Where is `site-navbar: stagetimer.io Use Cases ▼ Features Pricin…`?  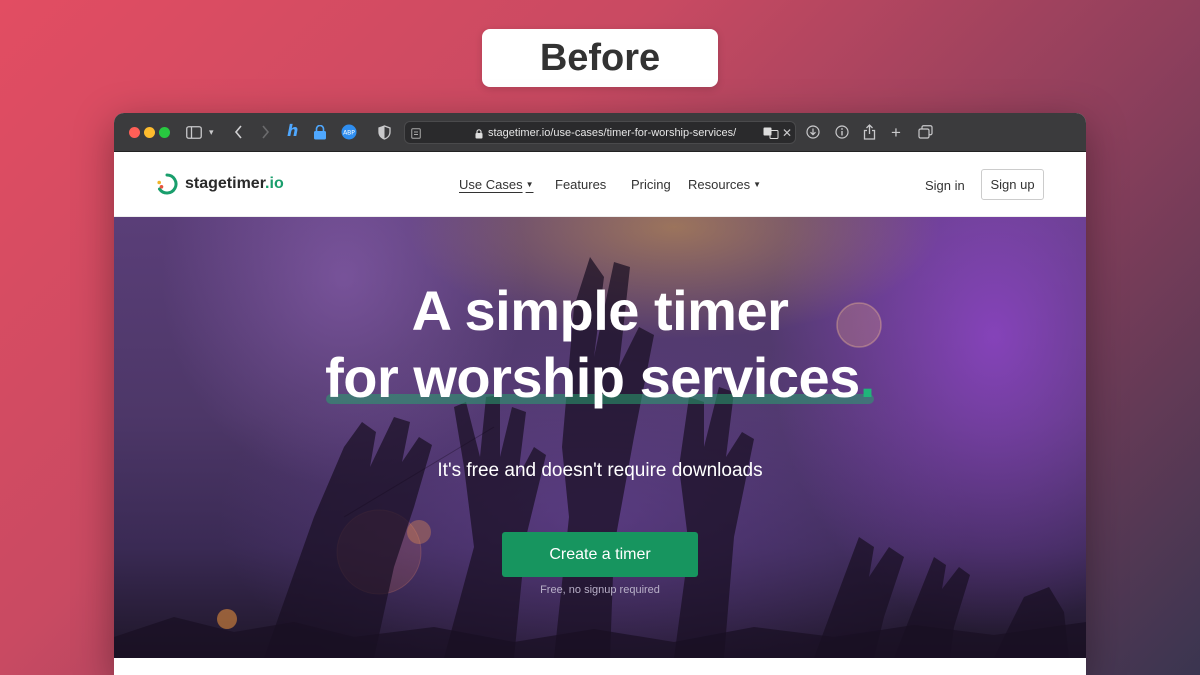 site-navbar: stagetimer.io Use Cases ▼ Features Pricin… is located at coordinates (600, 184).